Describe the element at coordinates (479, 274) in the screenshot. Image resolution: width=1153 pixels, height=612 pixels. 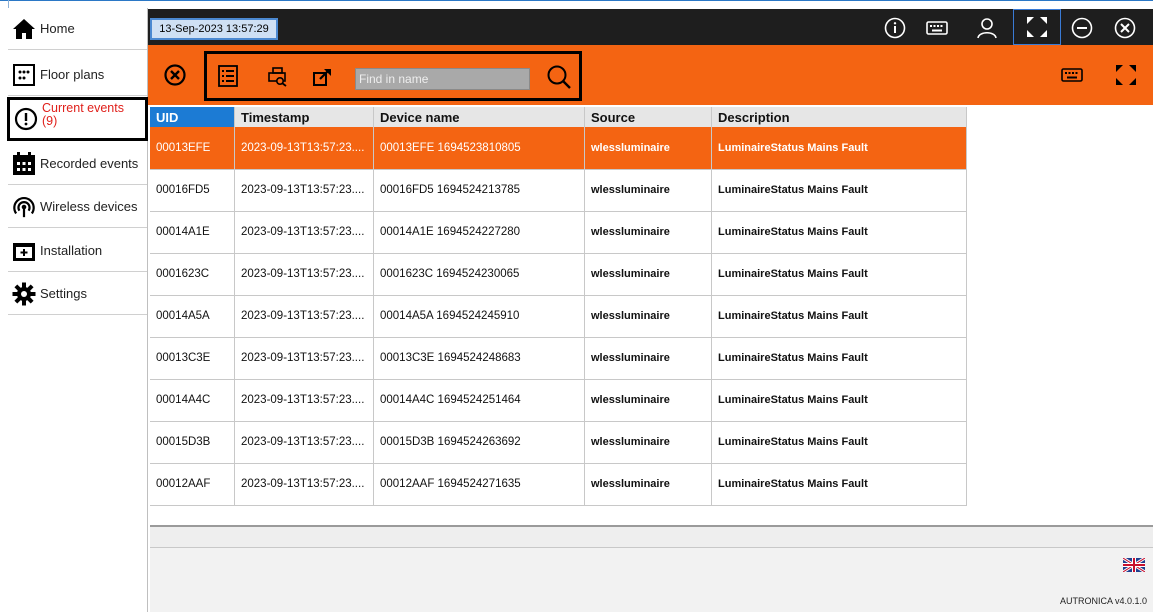
I see `cell-device-name: 0001623C 1694524230065` at that location.